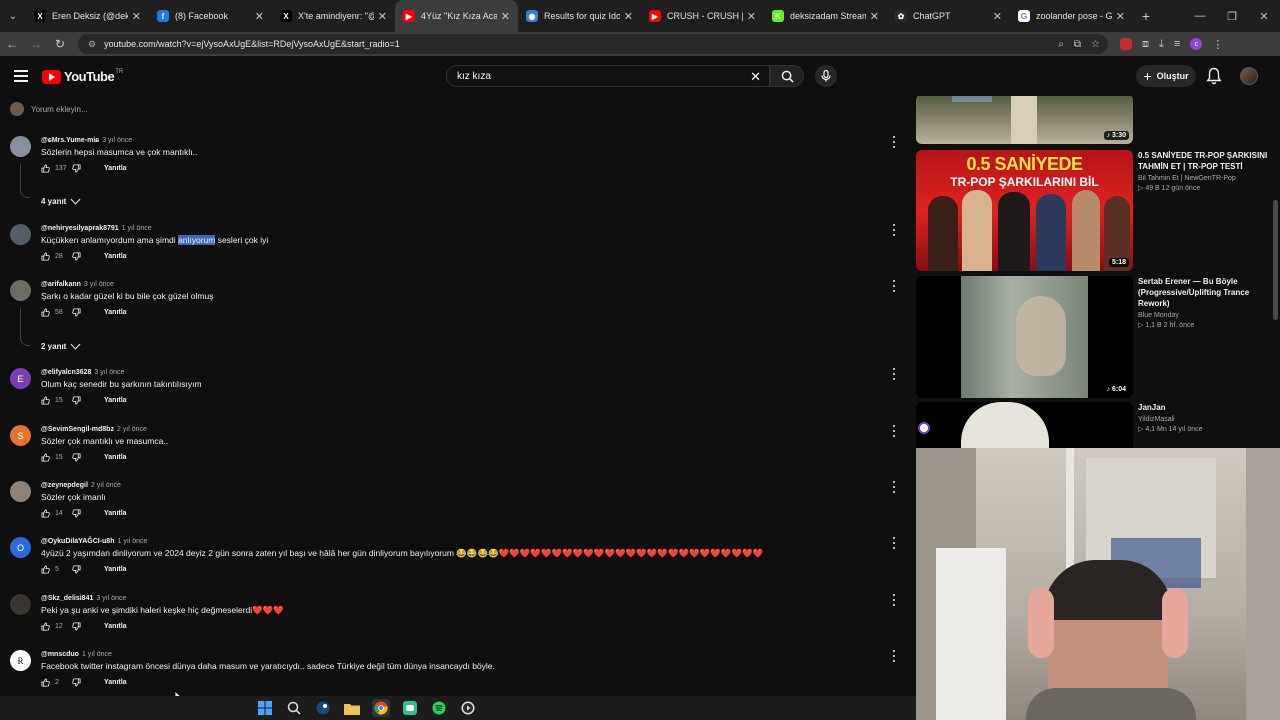 The width and height of the screenshot is (1280, 720). I want to click on replies-toggle: 4 yanıt, so click(61, 200).